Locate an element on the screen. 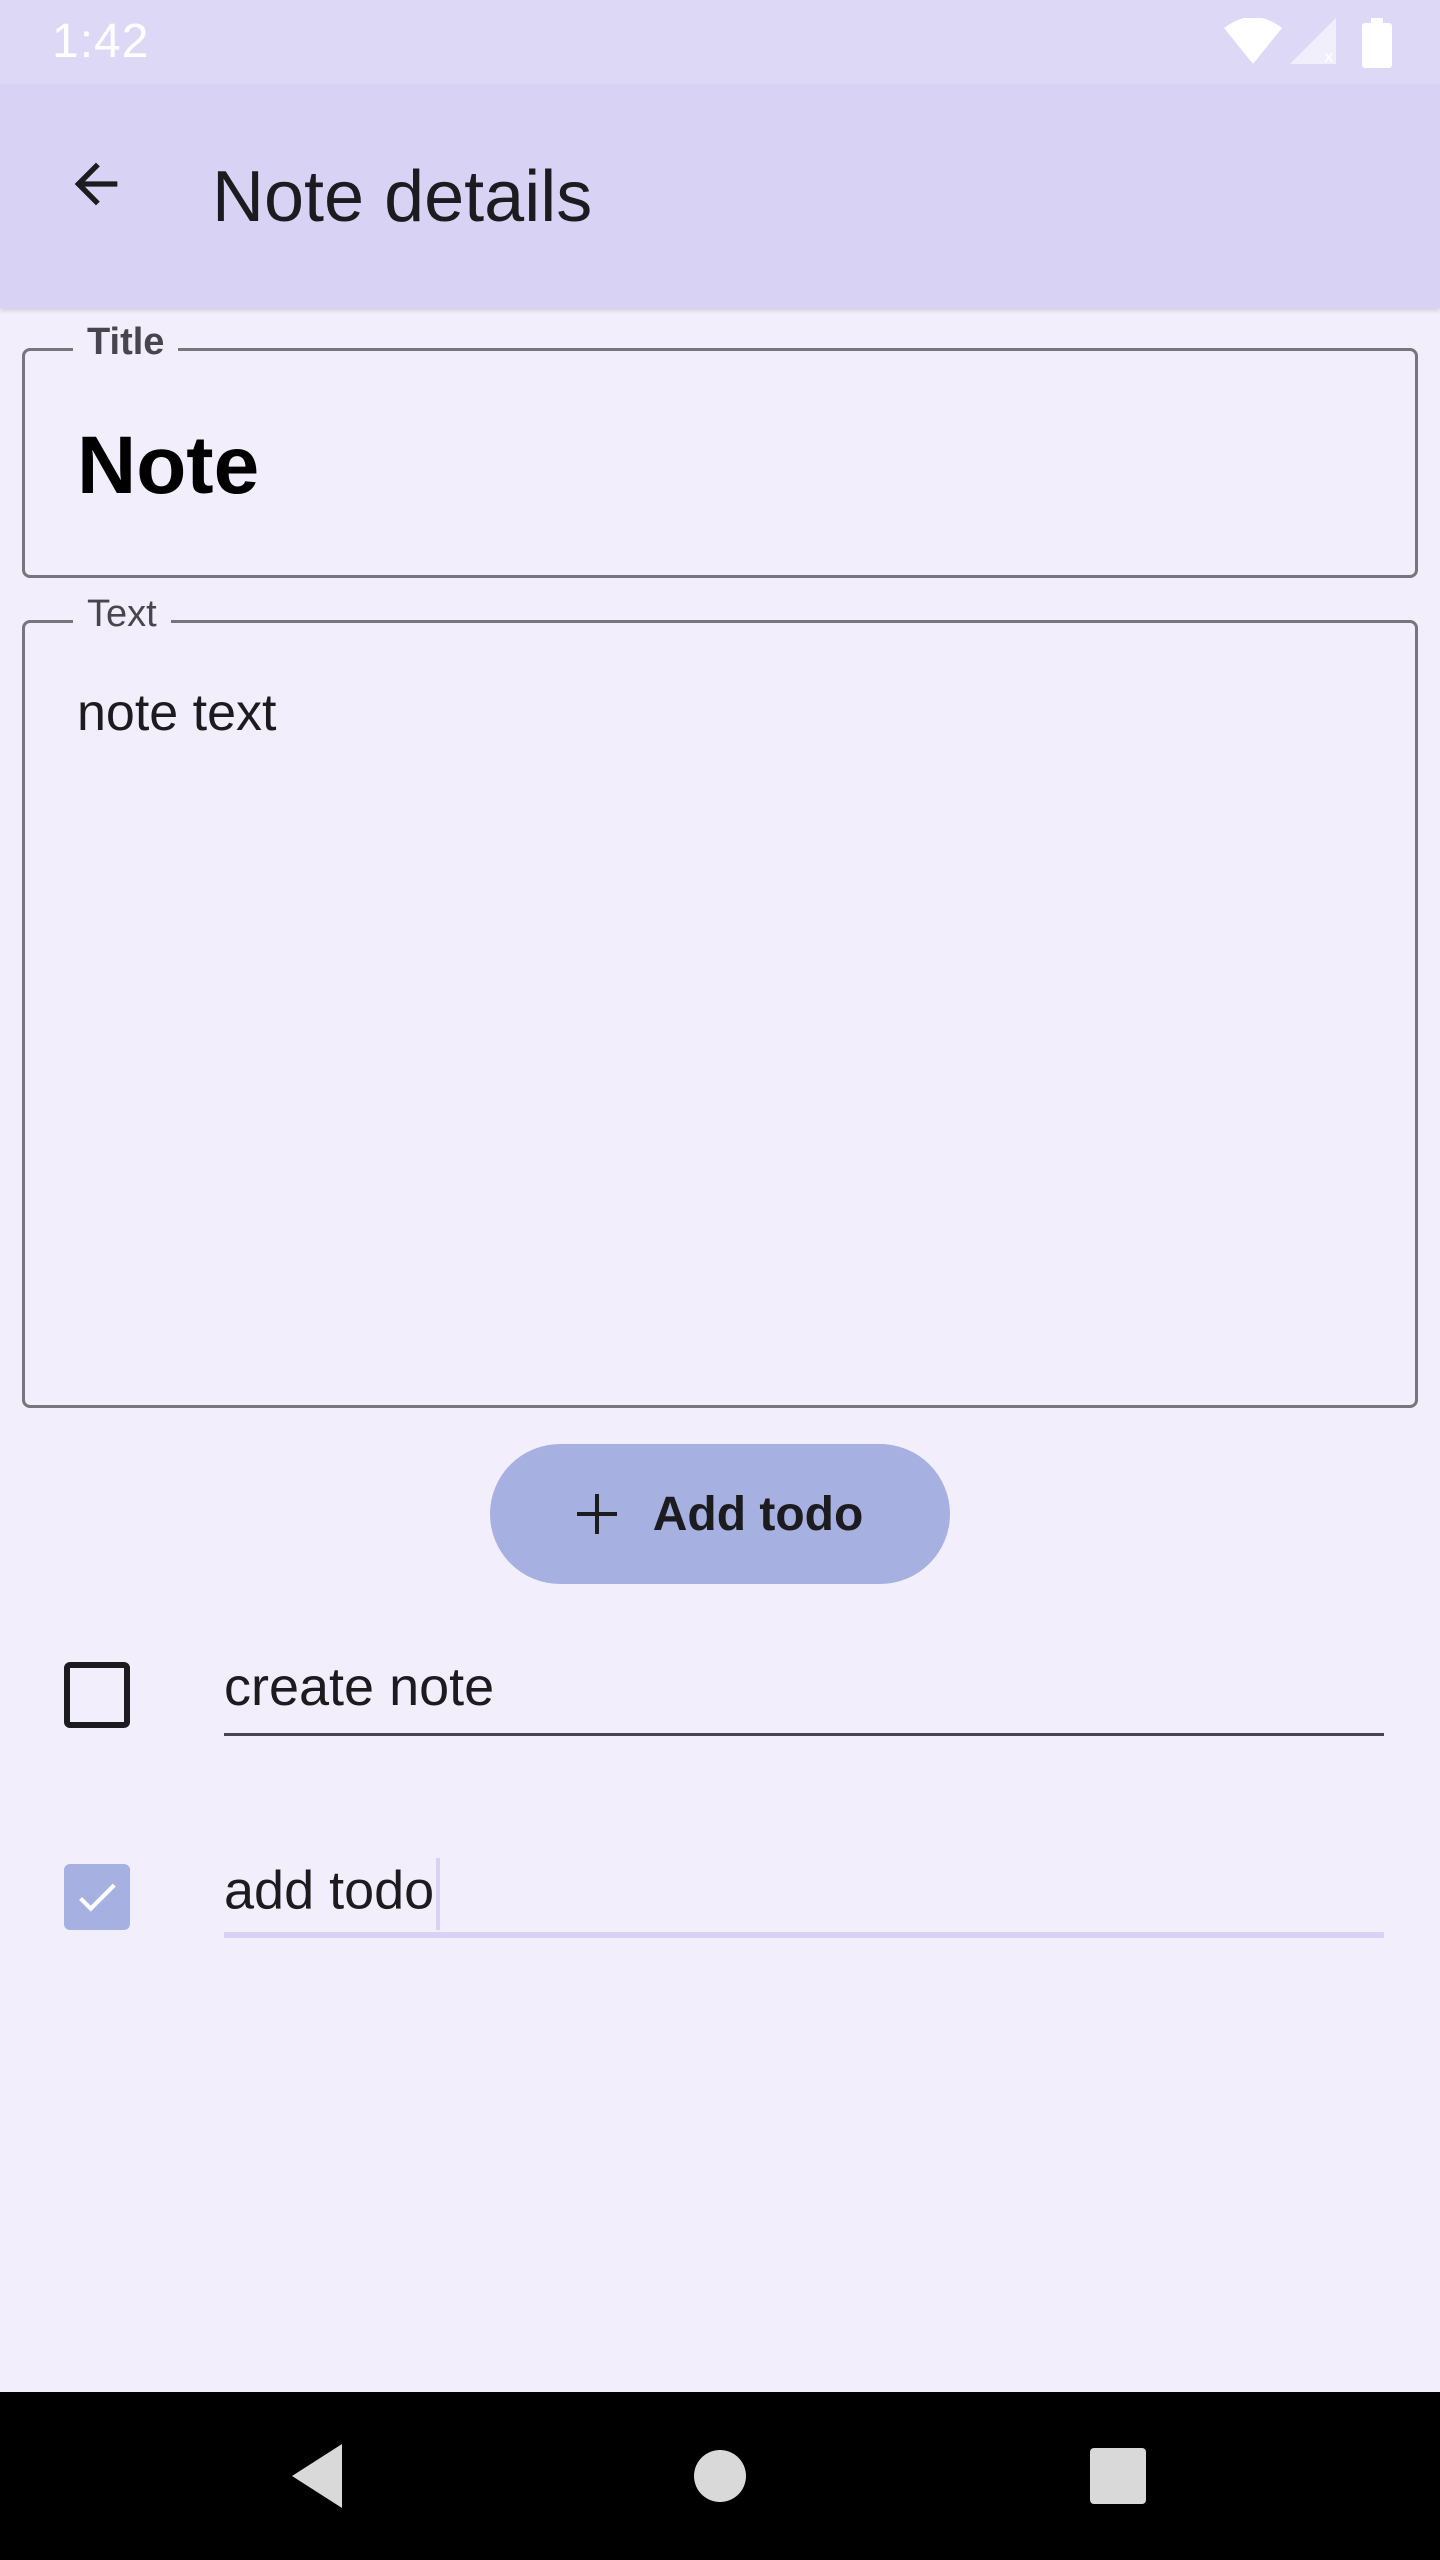 This screenshot has width=1440, height=2560. nav-recents-icon is located at coordinates (1118, 2476).